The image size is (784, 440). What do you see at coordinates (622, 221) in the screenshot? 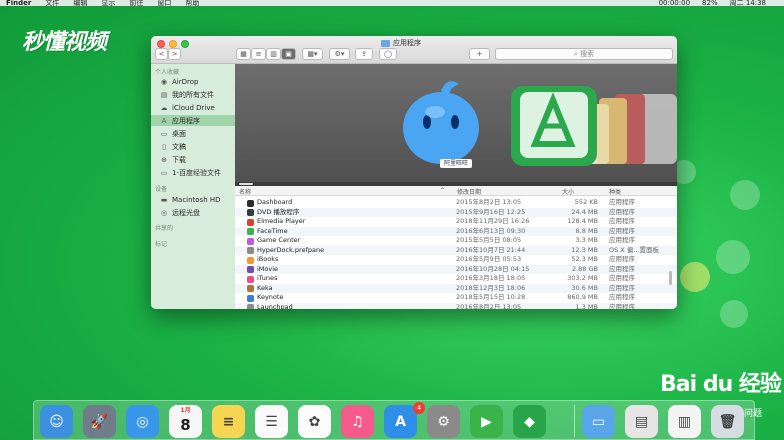
I see `file-kind: 应用程序` at bounding box center [622, 221].